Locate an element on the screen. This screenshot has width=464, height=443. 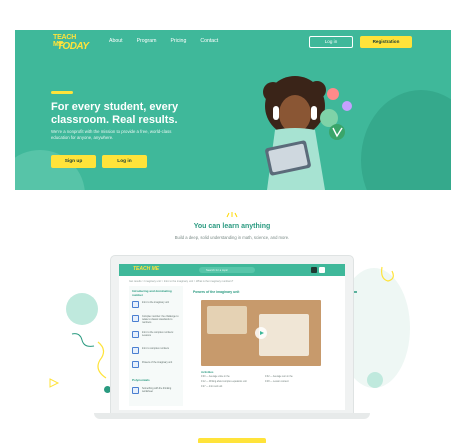
hero-decor-blob is located at coordinates (406, 140).